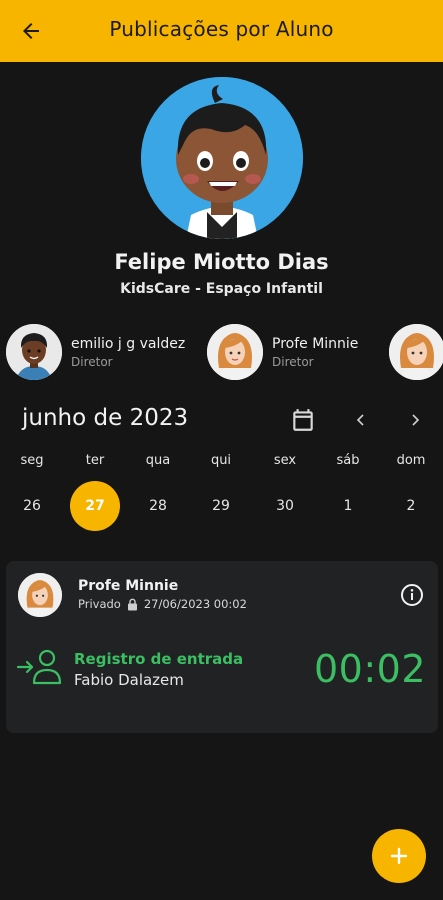 This screenshot has height=900, width=443. Describe the element at coordinates (99, 604) in the screenshot. I see `visibility-label: Privado` at that location.